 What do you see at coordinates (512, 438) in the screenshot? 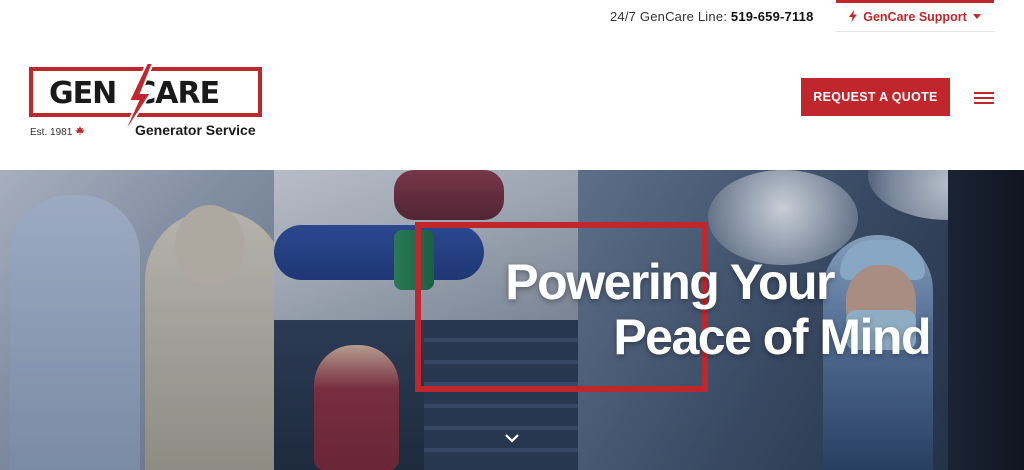
I see `scroll-down-chevron-icon` at bounding box center [512, 438].